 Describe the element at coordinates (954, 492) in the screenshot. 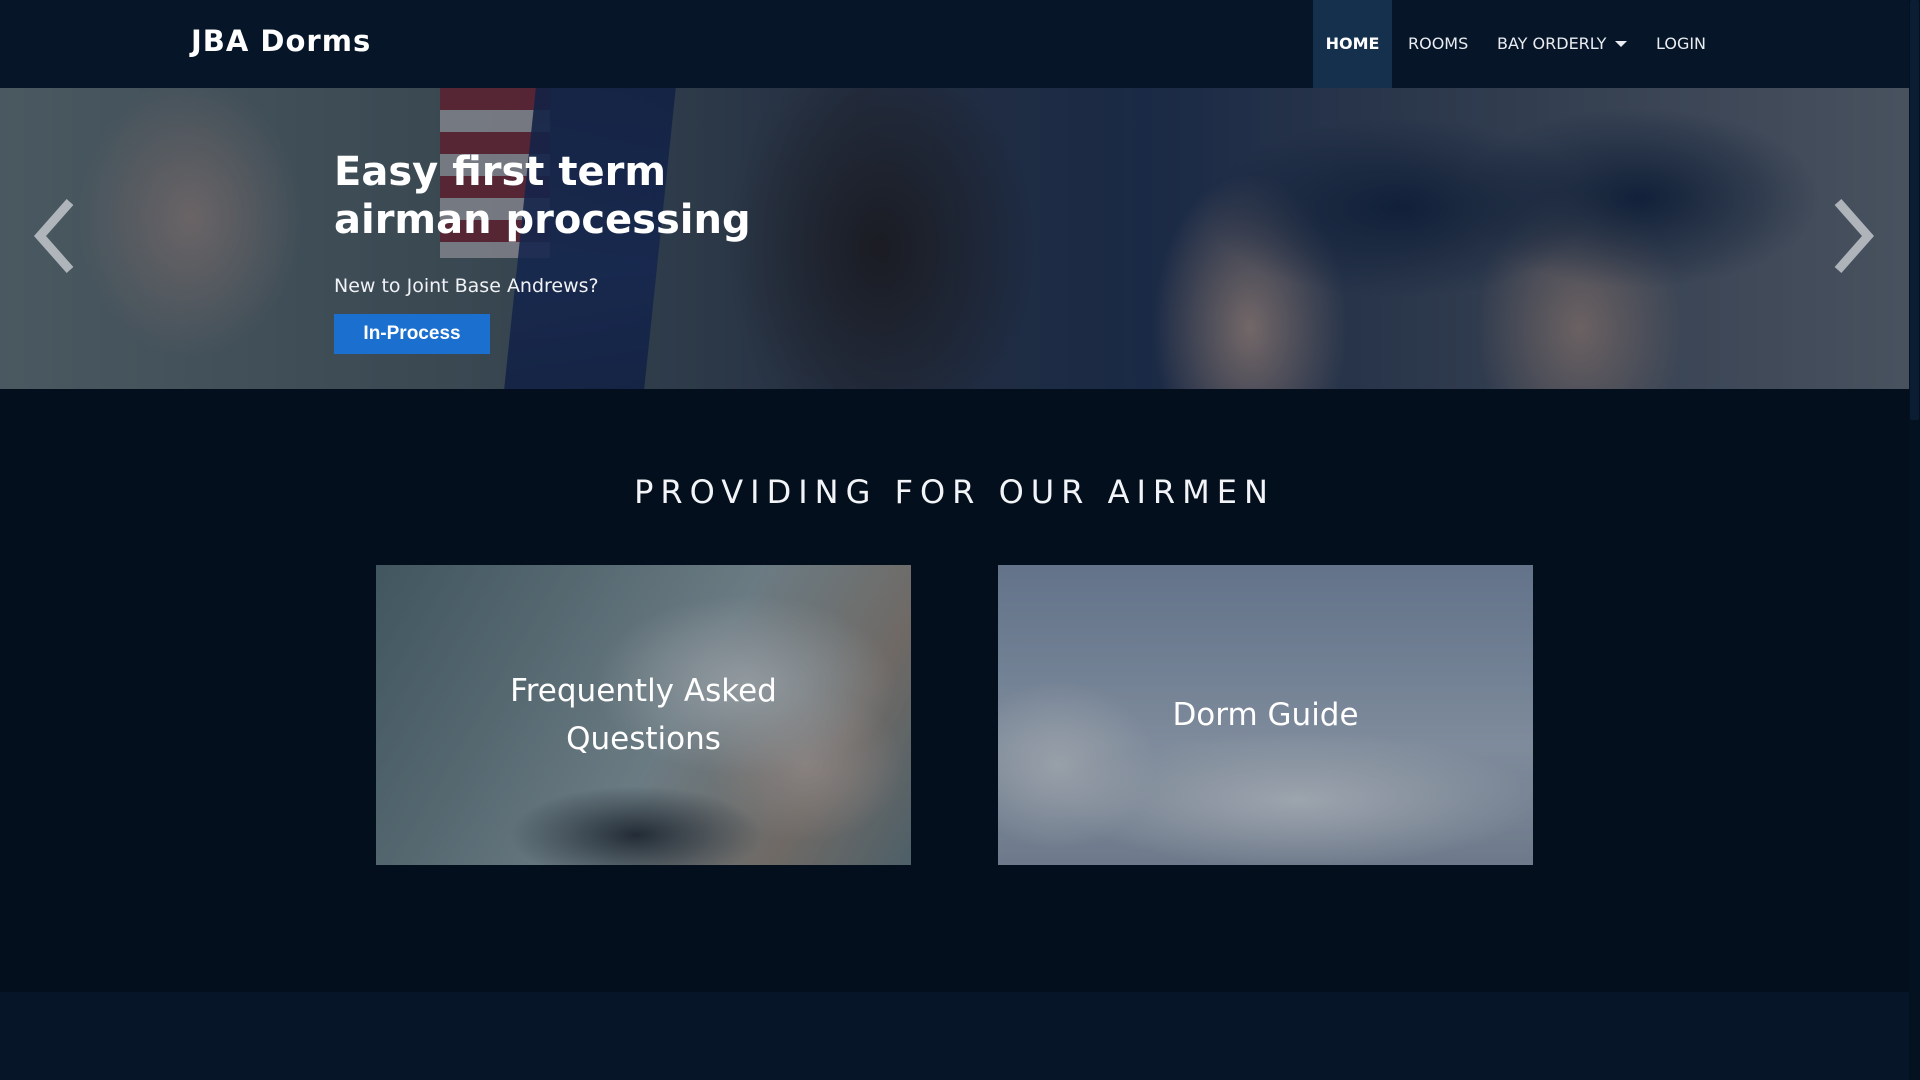

I see `section-title: PROVIDING FOR OUR AIRMEN` at that location.